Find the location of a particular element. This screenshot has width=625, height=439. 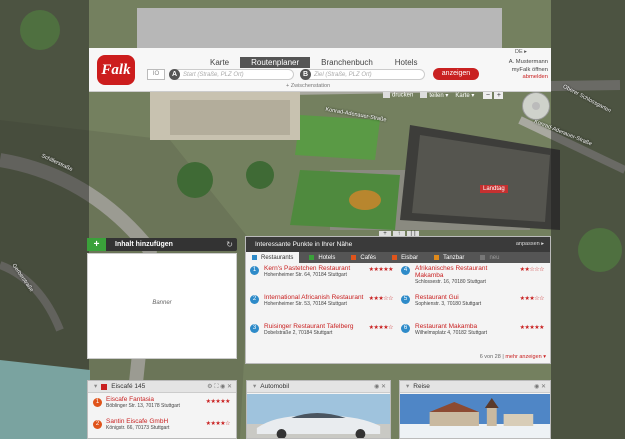

print-label: drucken is located at coordinates (403, 95).